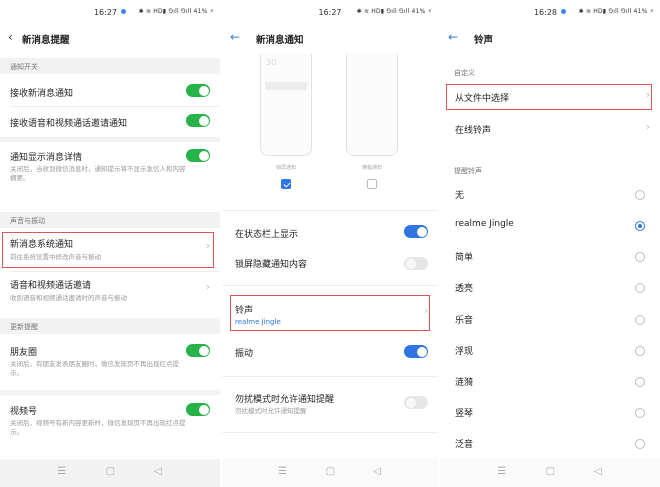 This screenshot has width=660, height=487. What do you see at coordinates (550, 129) in the screenshot?
I see `online-ringtone-row: 在线铃声 ›` at bounding box center [550, 129].